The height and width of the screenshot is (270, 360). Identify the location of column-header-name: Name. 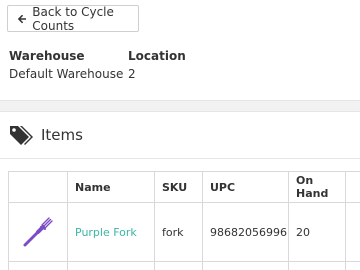
(111, 187).